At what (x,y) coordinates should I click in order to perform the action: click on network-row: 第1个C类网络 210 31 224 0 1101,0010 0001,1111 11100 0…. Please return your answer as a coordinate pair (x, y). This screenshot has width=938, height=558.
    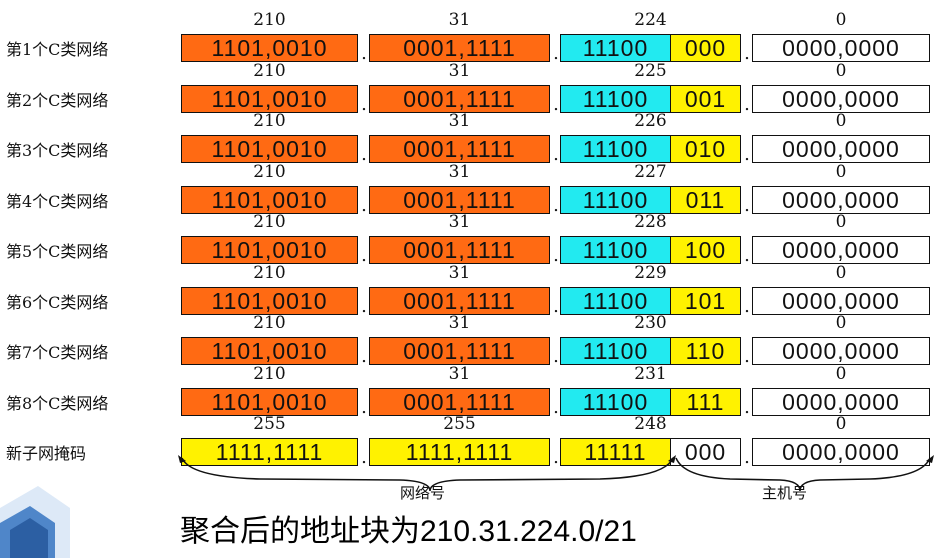
    Looking at the image, I should click on (469, 37).